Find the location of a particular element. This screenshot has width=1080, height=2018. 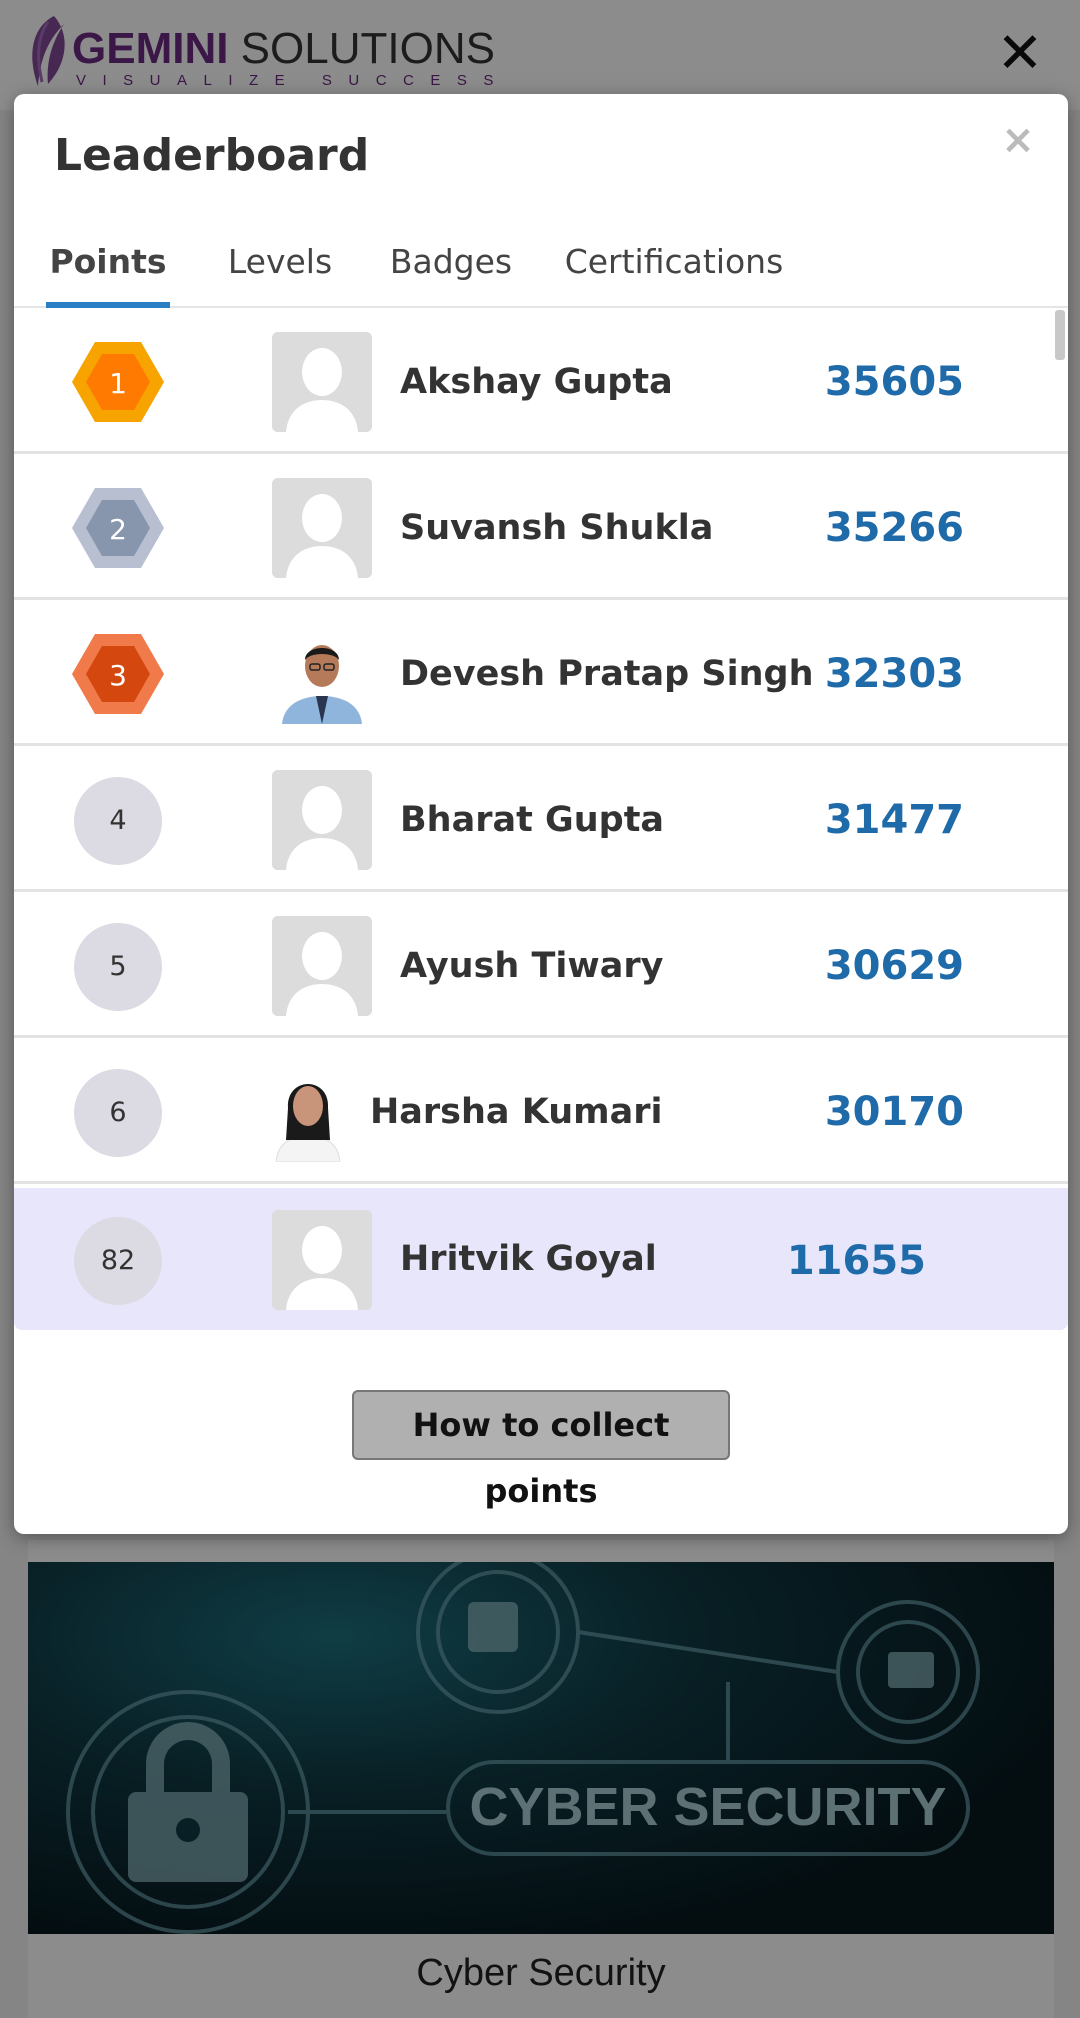

user-name: Ayush Tiwary is located at coordinates (532, 966).